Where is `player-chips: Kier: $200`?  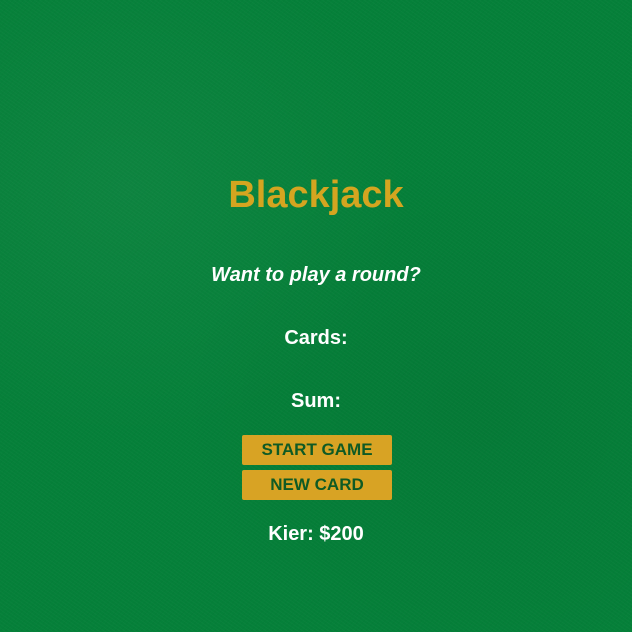 player-chips: Kier: $200 is located at coordinates (316, 534).